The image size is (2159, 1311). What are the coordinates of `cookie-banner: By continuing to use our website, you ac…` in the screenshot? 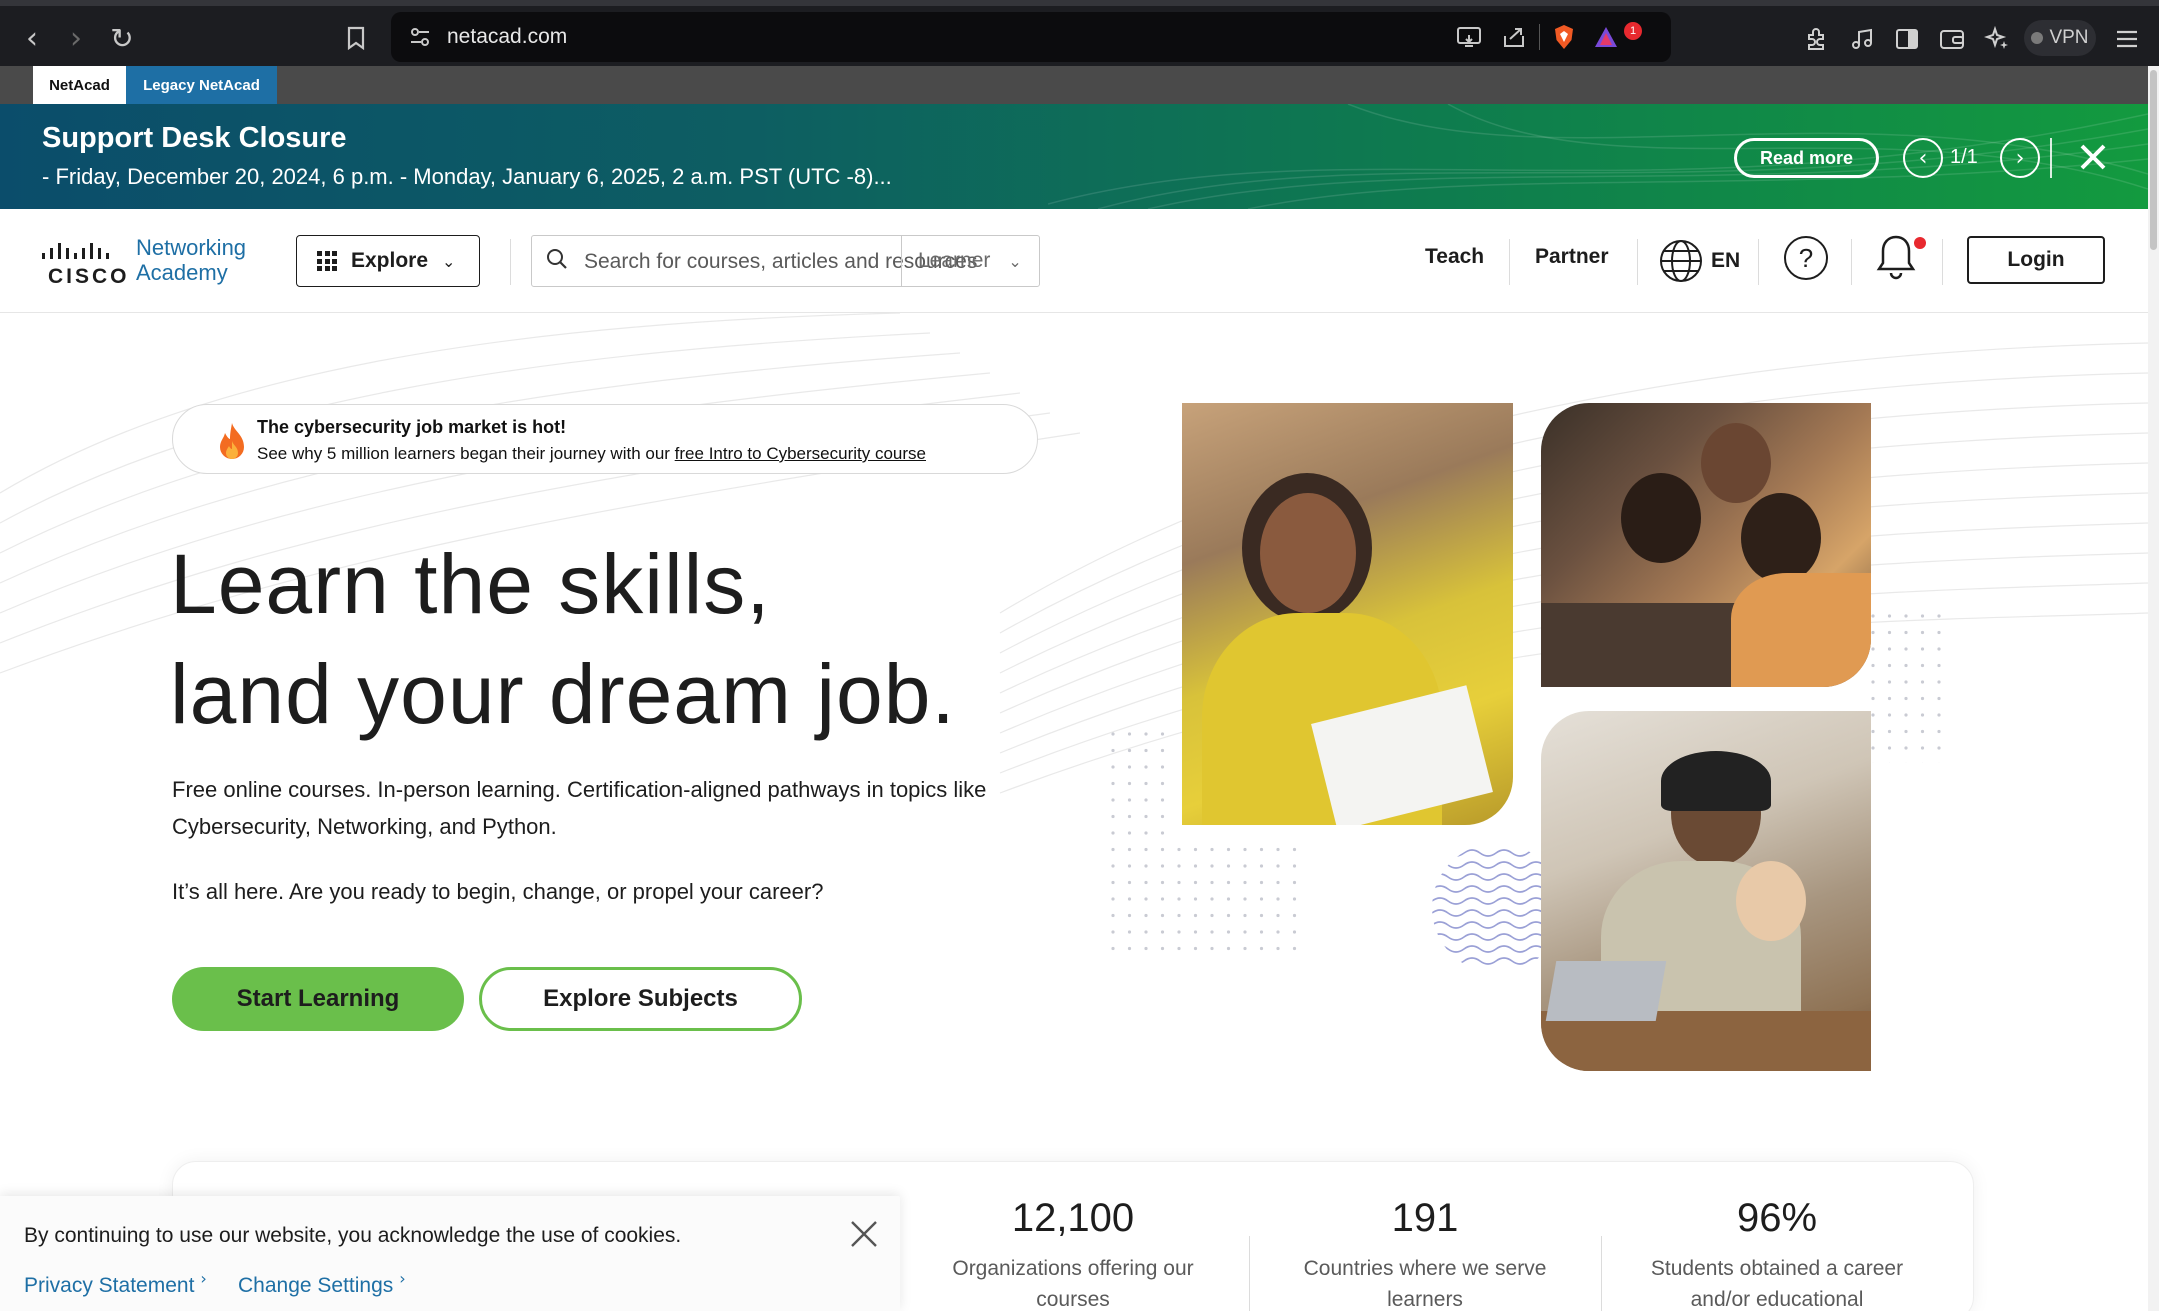 It's located at (450, 1253).